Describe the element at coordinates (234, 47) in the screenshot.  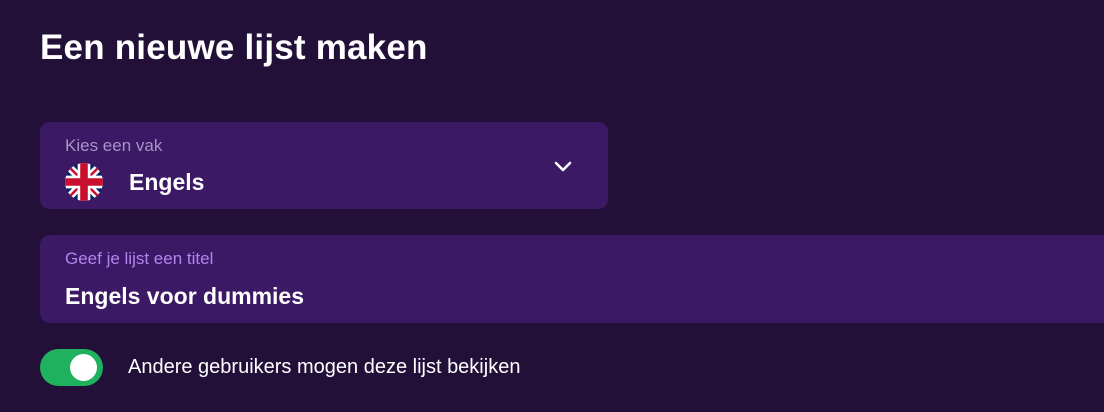
I see `page-title: Een nieuwe lijst maken` at that location.